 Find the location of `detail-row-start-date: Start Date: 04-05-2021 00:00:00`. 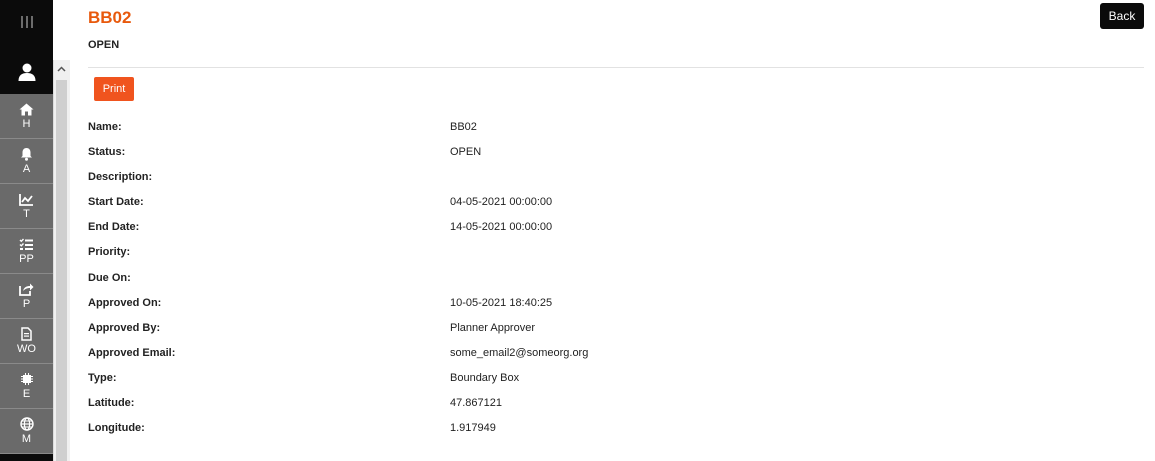

detail-row-start-date: Start Date: 04-05-2021 00:00:00 is located at coordinates (488, 205).